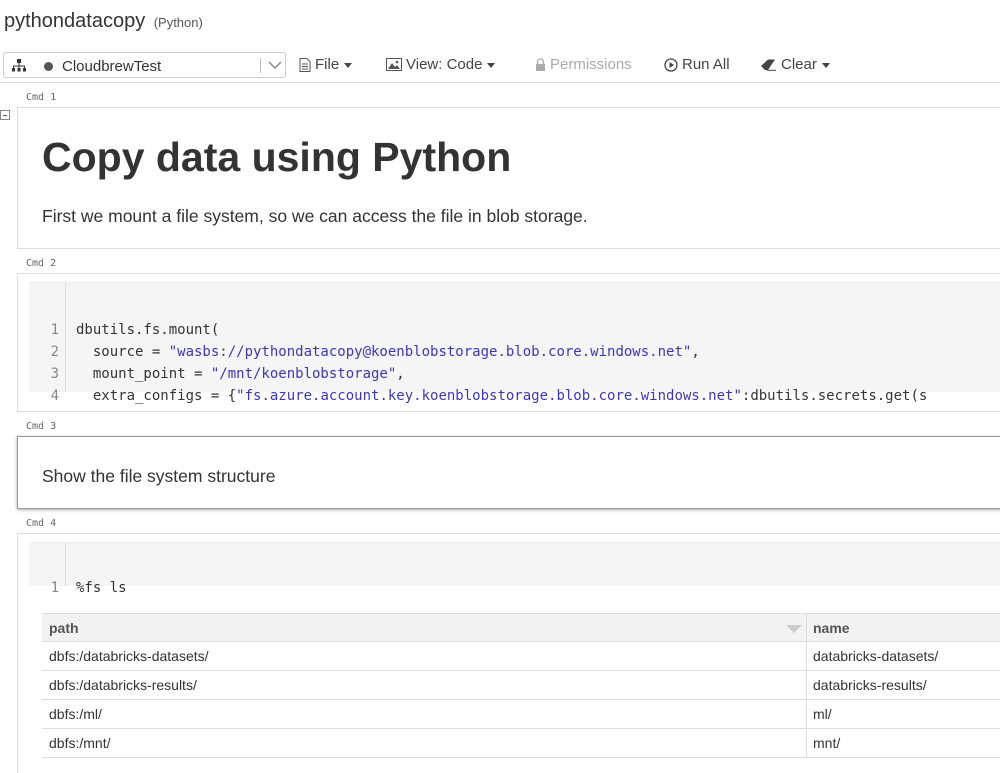  I want to click on cluster-status-dot, so click(48, 66).